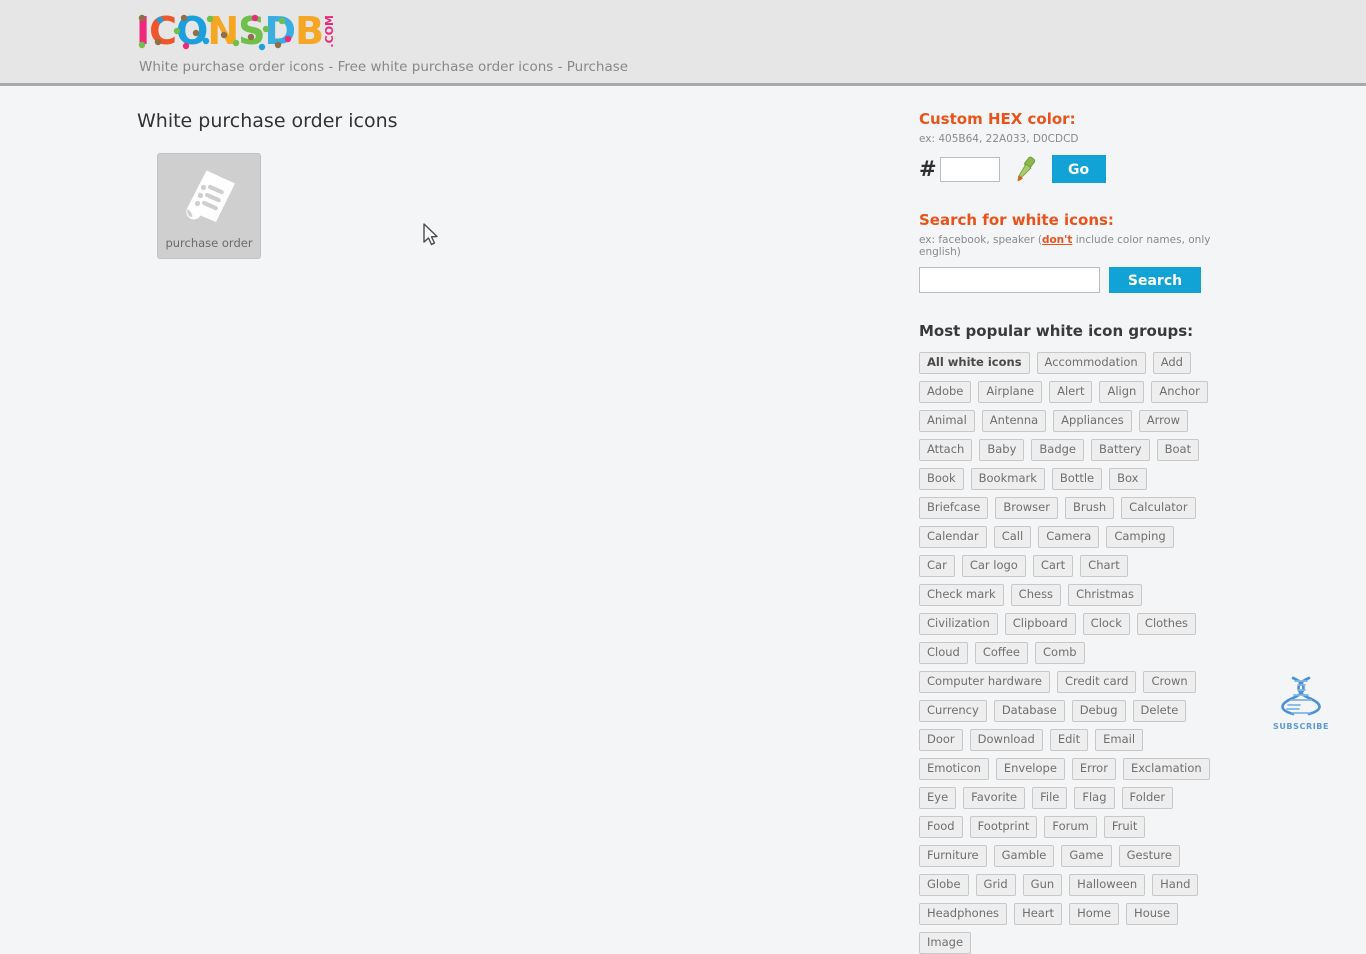  I want to click on eyedropper-icon, so click(1025, 169).